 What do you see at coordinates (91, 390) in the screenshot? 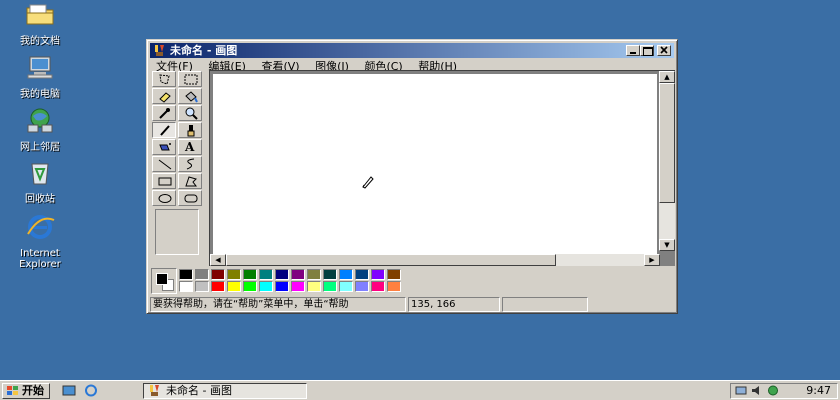
I see `quicklaunch-ie-icon` at bounding box center [91, 390].